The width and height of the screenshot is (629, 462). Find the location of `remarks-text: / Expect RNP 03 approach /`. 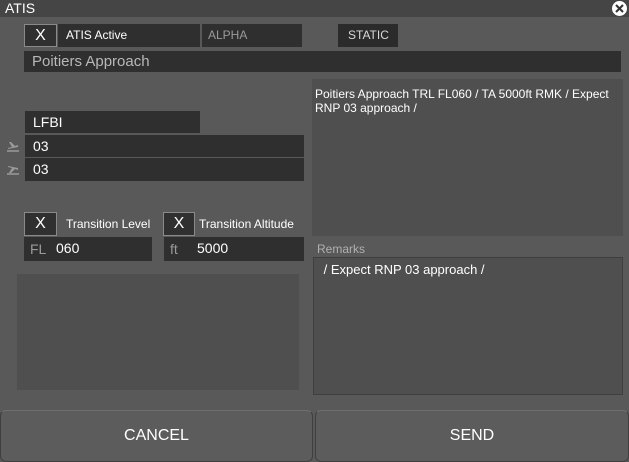

remarks-text: / Expect RNP 03 approach / is located at coordinates (402, 269).